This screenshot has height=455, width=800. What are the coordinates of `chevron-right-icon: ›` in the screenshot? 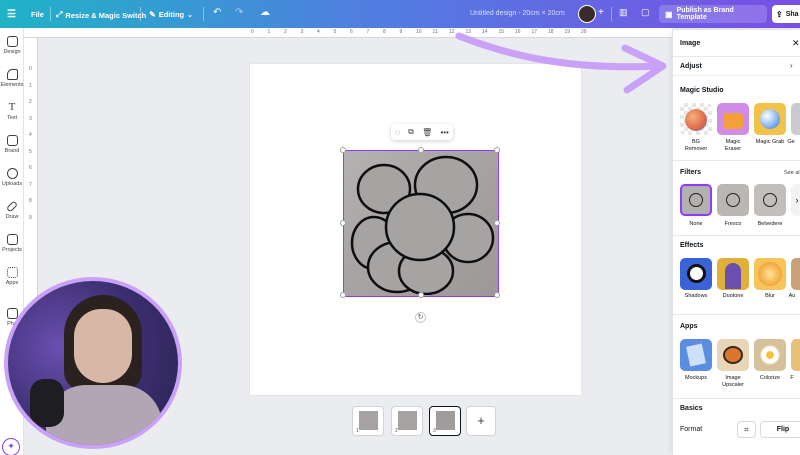 It's located at (791, 65).